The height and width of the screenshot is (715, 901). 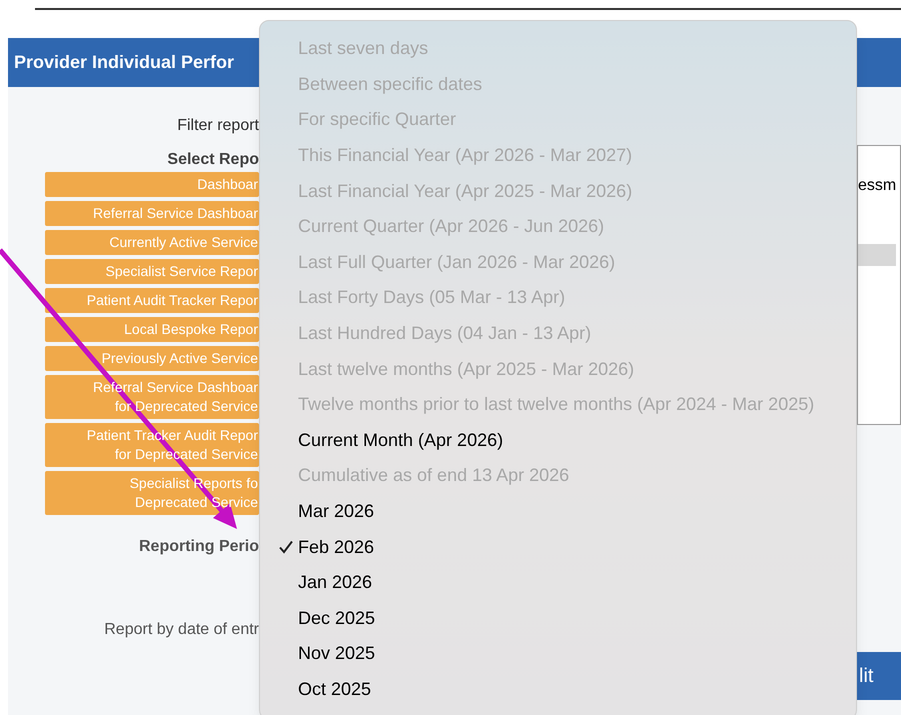 What do you see at coordinates (124, 62) in the screenshot?
I see `page-title: Provider Individual Perfor` at bounding box center [124, 62].